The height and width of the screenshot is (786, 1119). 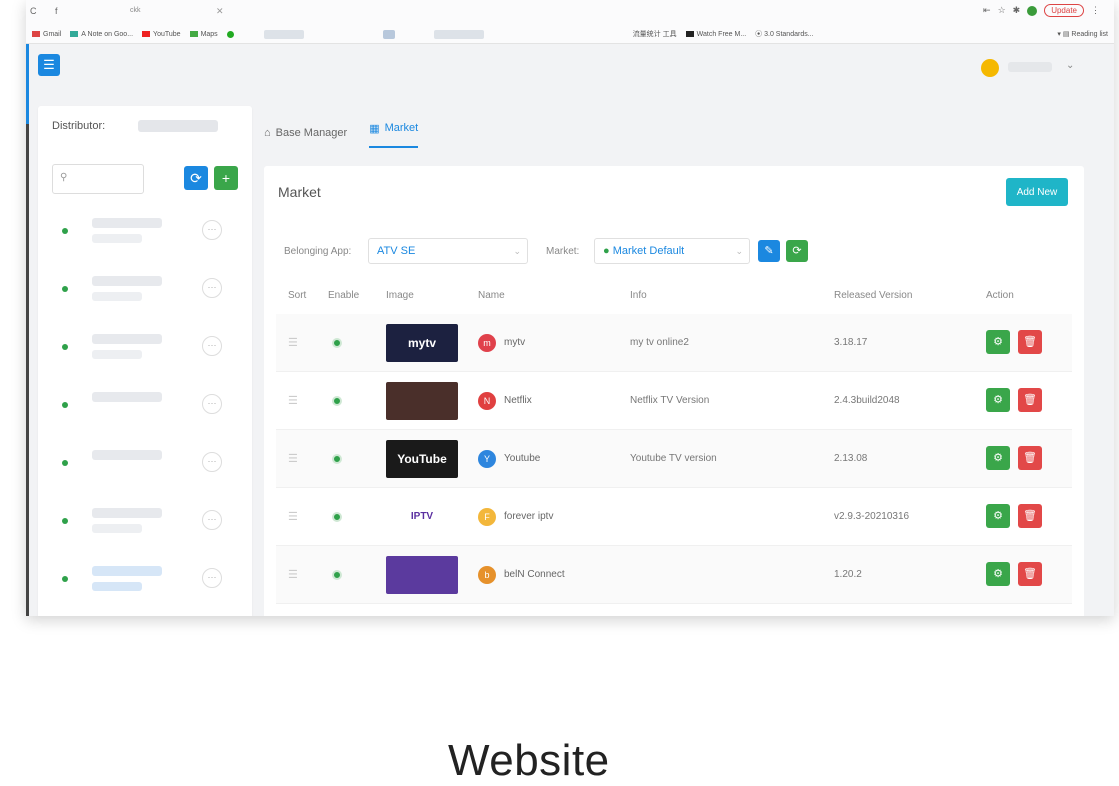 I want to click on app-version: 2.13.08, so click(x=851, y=458).